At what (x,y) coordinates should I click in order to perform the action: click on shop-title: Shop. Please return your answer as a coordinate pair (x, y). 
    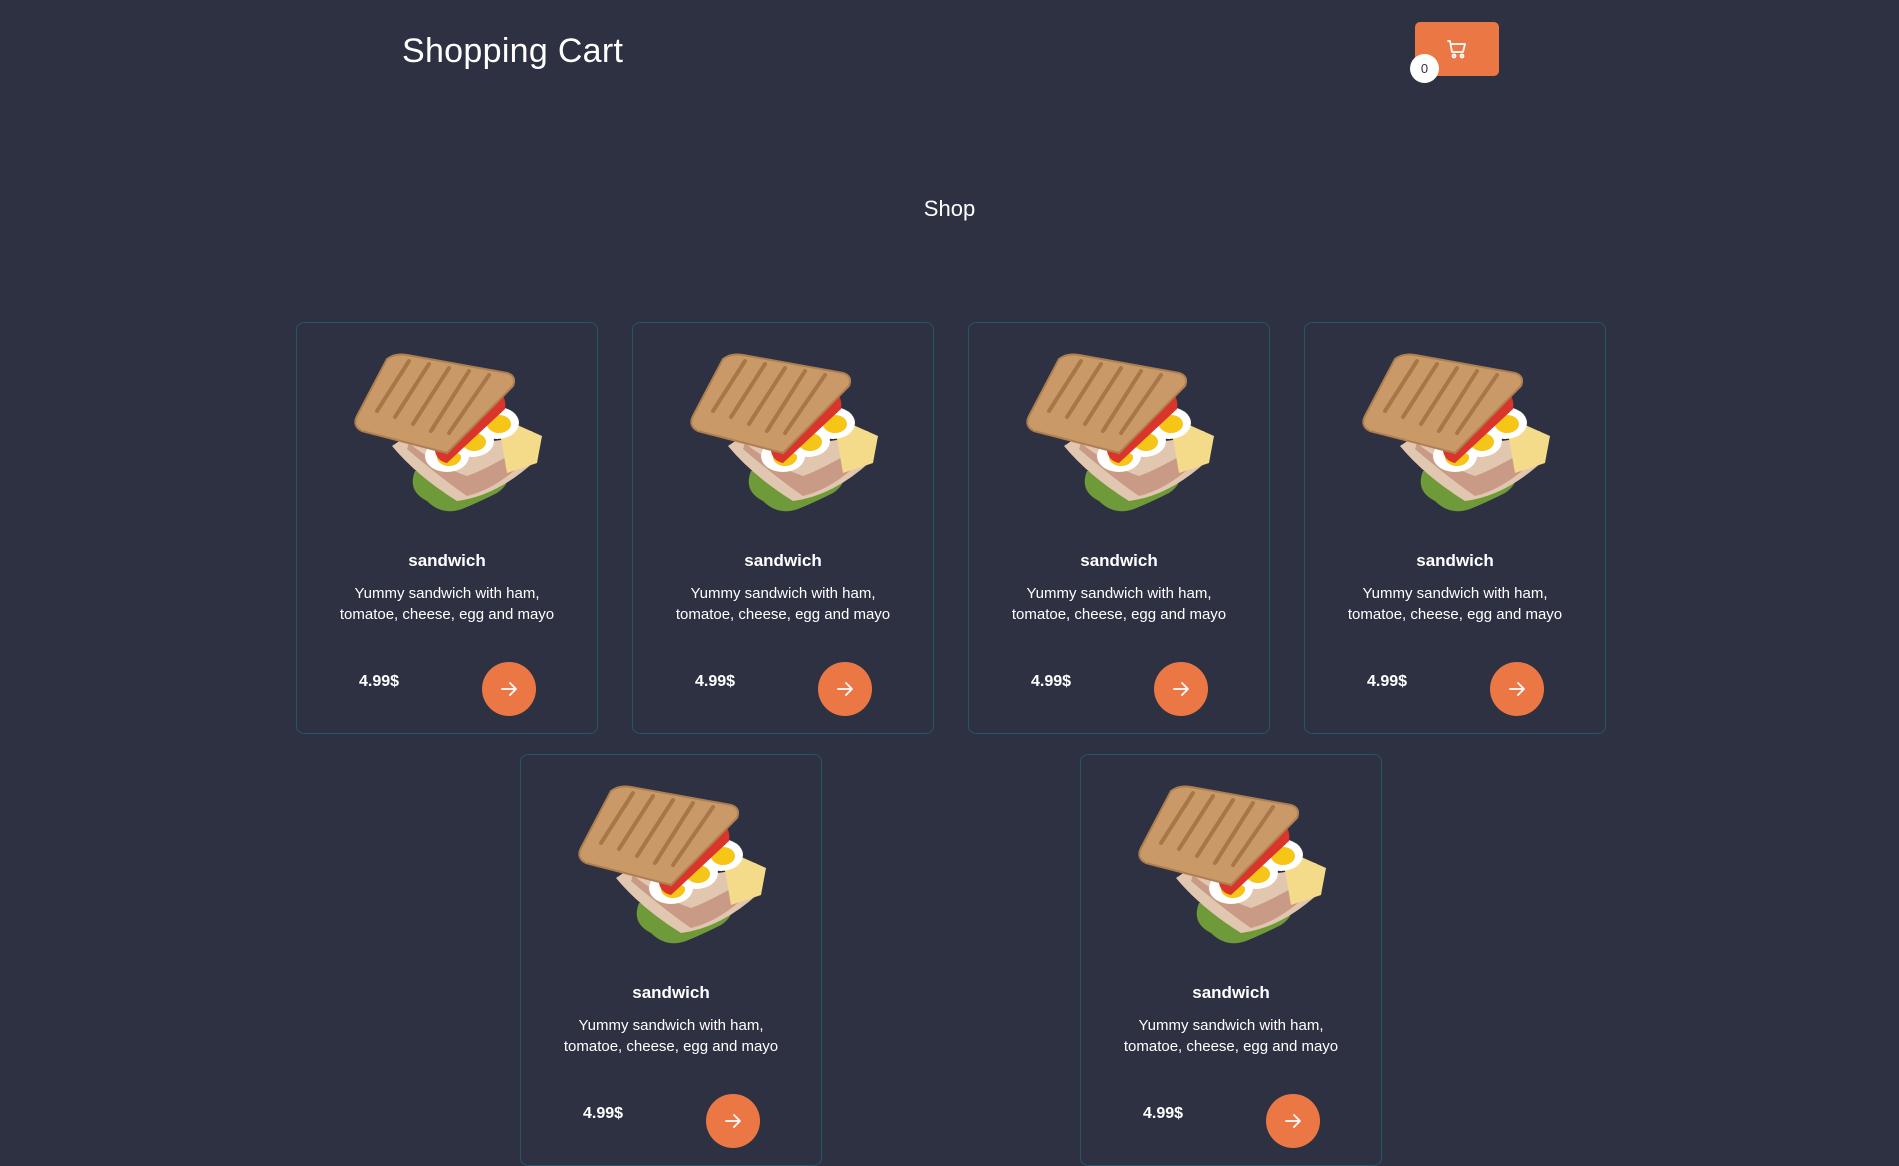
    Looking at the image, I should click on (949, 208).